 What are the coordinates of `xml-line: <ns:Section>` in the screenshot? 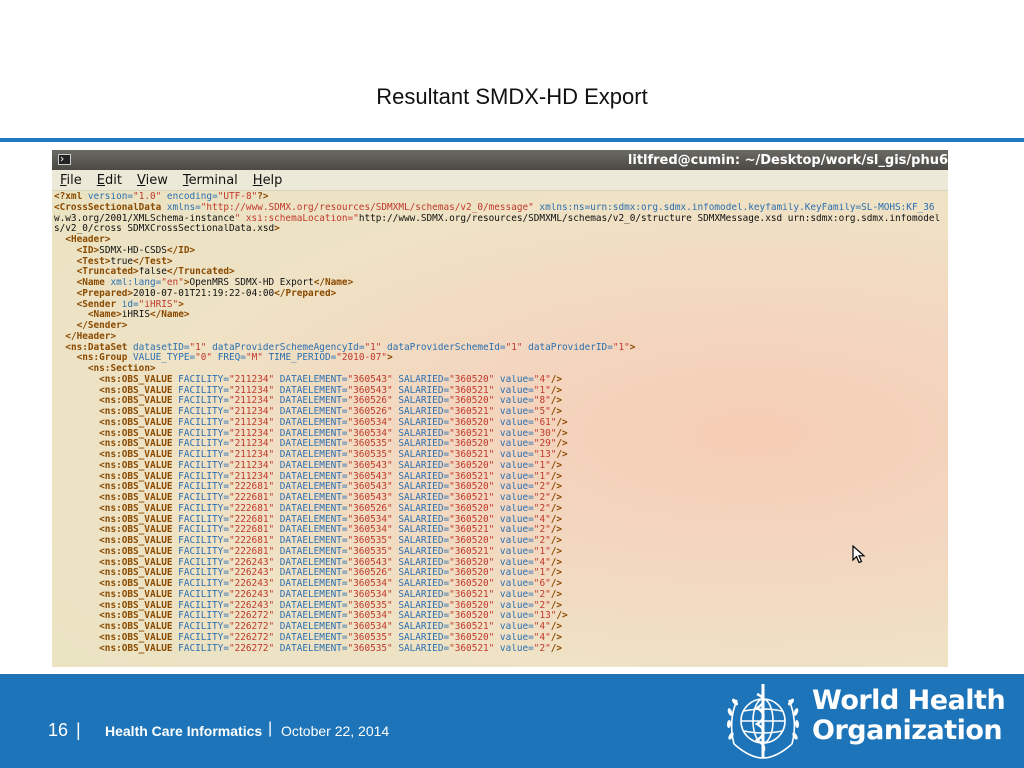 It's located at (121, 369).